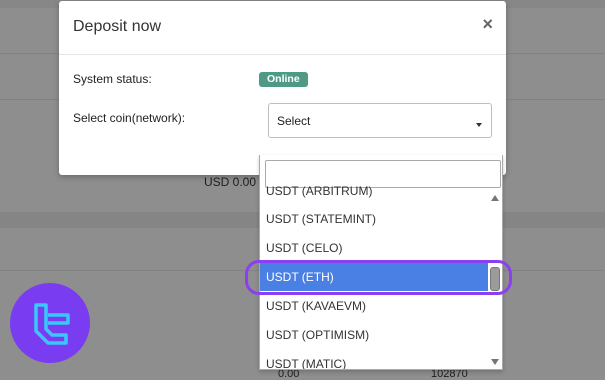 This screenshot has width=605, height=380. What do you see at coordinates (374, 306) in the screenshot?
I see `dropdown-item-usdt-kavaevm: USDT (KAVAEVM)` at bounding box center [374, 306].